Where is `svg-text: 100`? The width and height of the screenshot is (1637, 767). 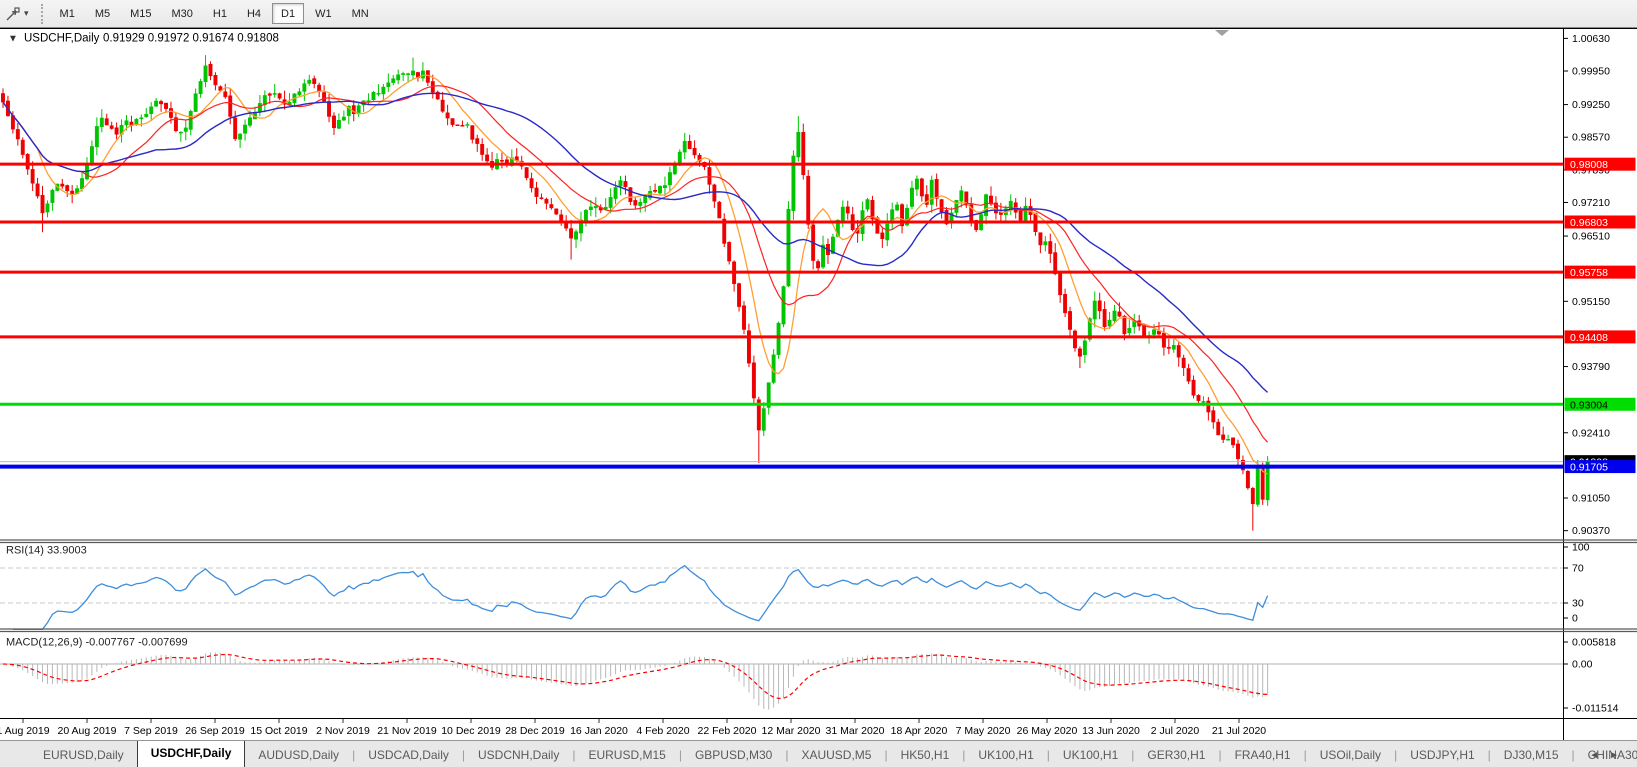 svg-text: 100 is located at coordinates (1581, 548).